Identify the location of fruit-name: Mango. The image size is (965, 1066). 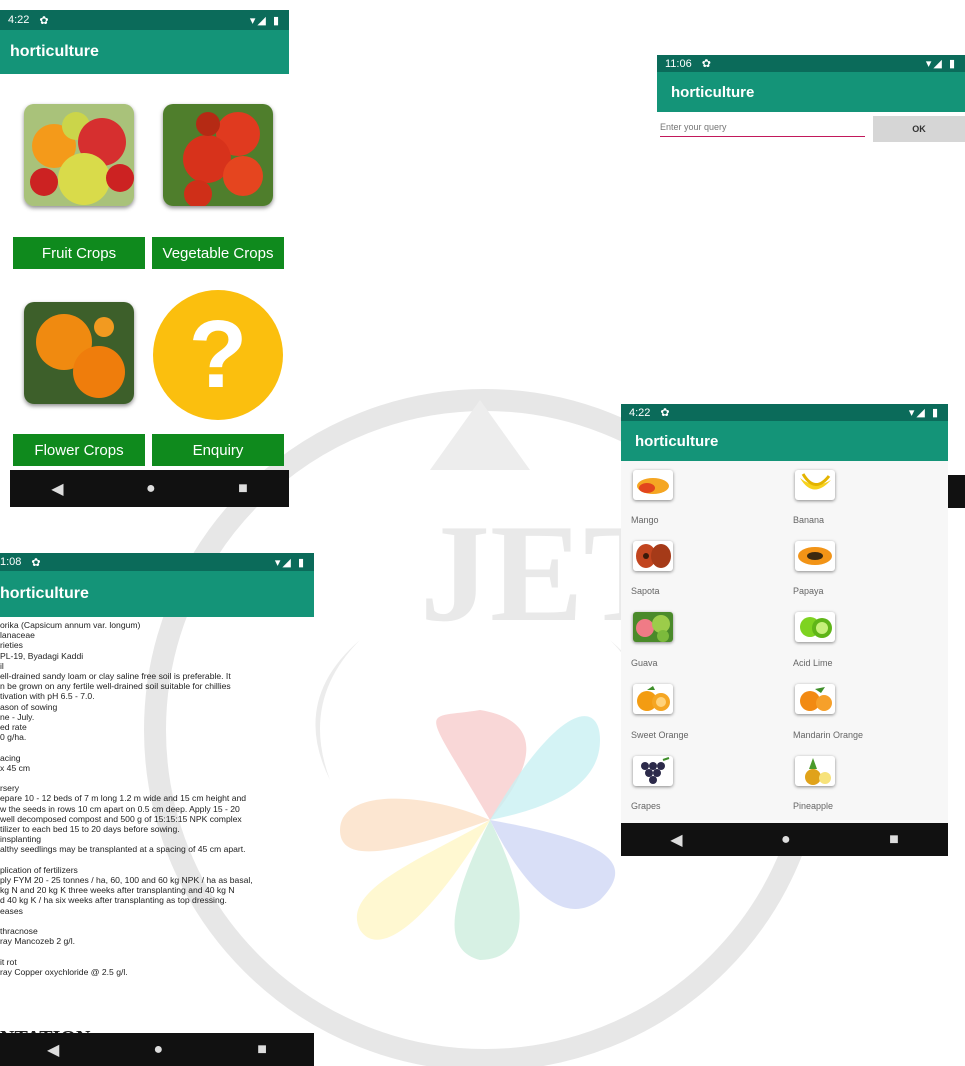
(645, 520).